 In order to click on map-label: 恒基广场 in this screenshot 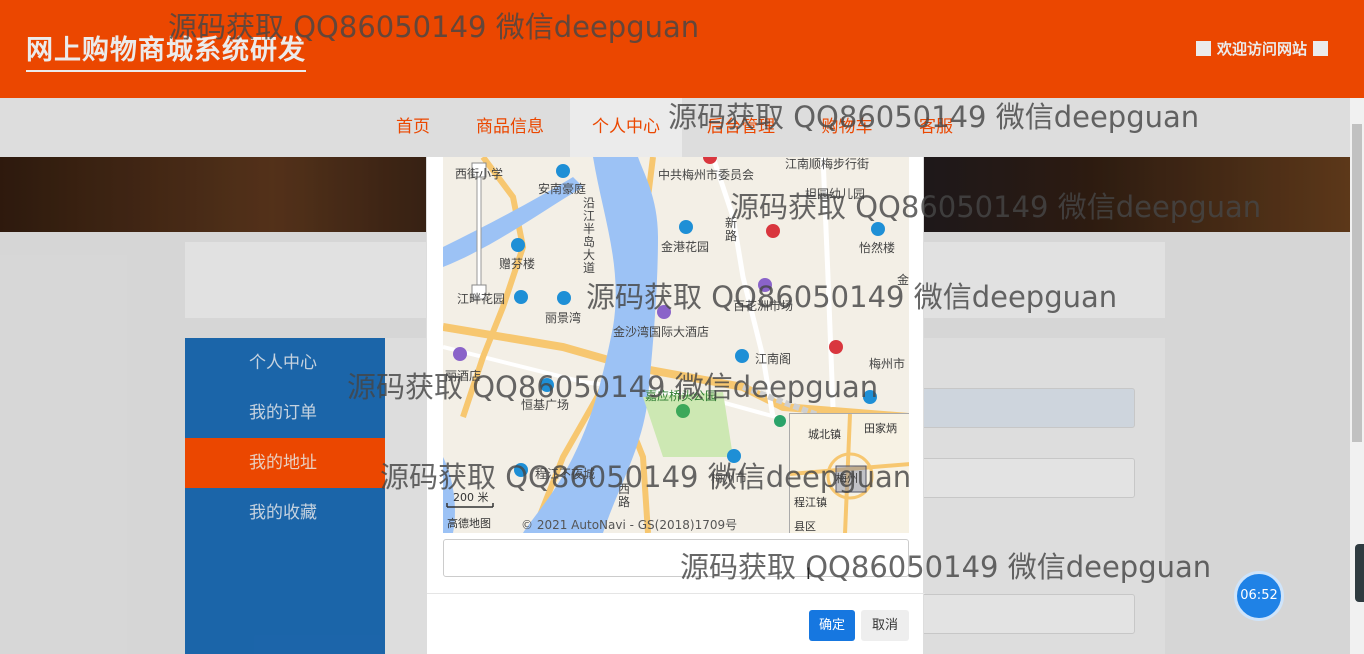, I will do `click(545, 405)`.